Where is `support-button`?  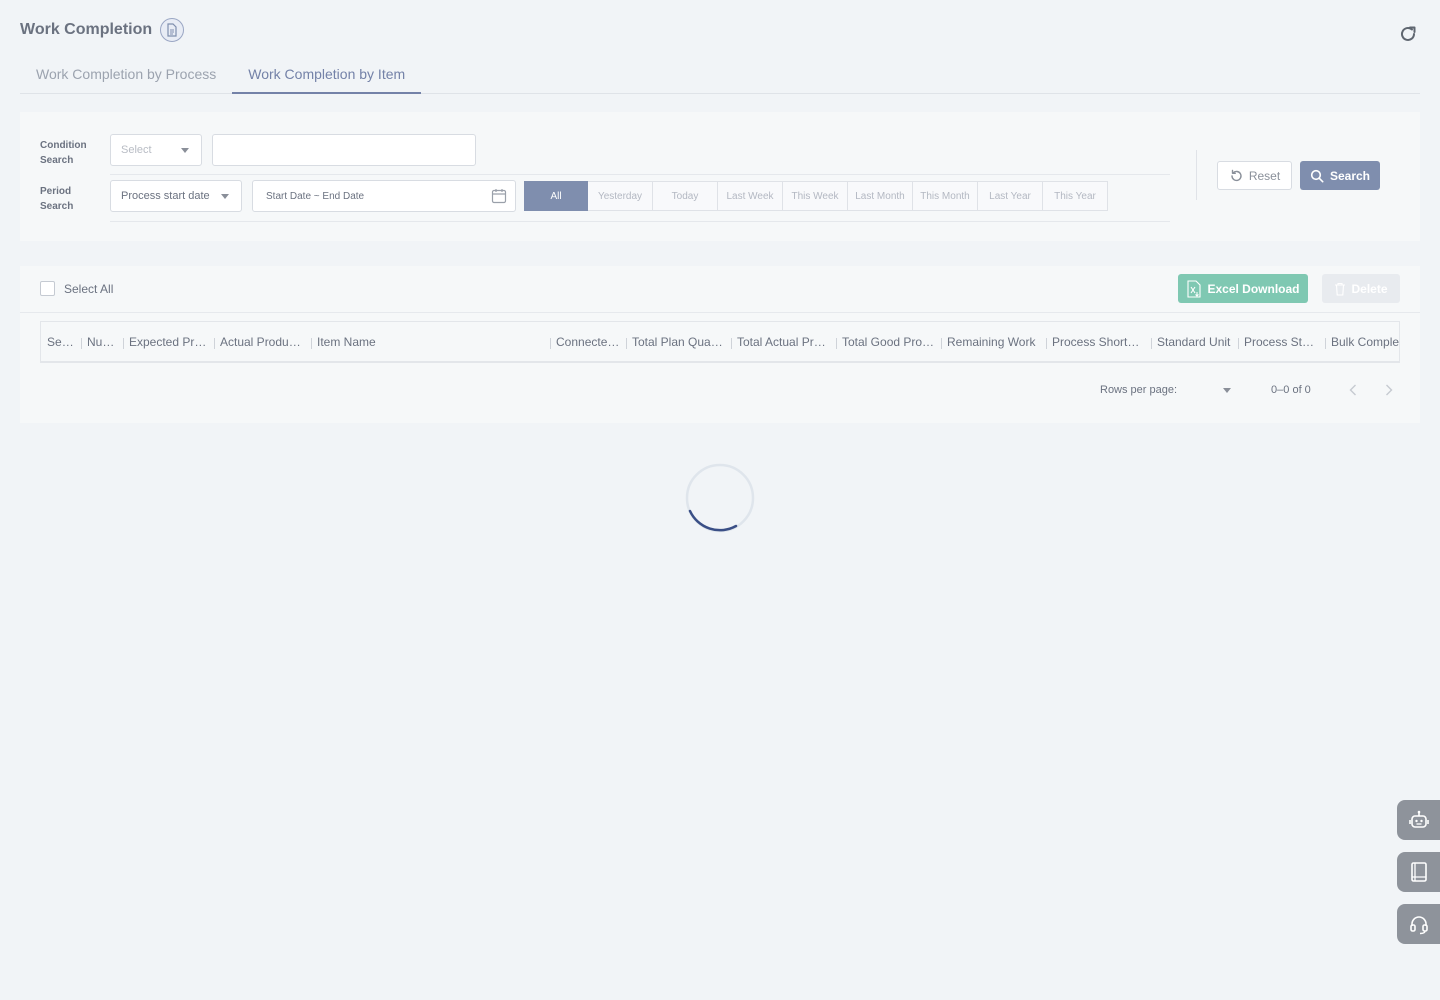 support-button is located at coordinates (1418, 924).